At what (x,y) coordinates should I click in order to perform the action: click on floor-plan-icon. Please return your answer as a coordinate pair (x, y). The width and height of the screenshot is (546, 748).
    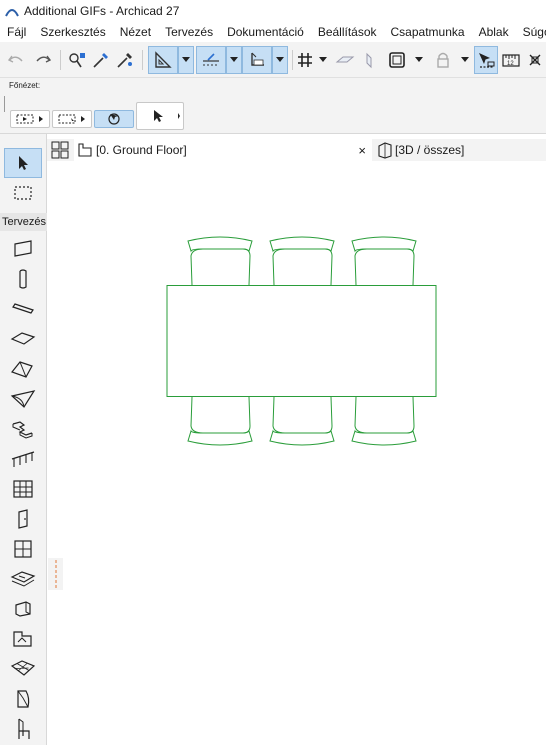
    Looking at the image, I should click on (85, 150).